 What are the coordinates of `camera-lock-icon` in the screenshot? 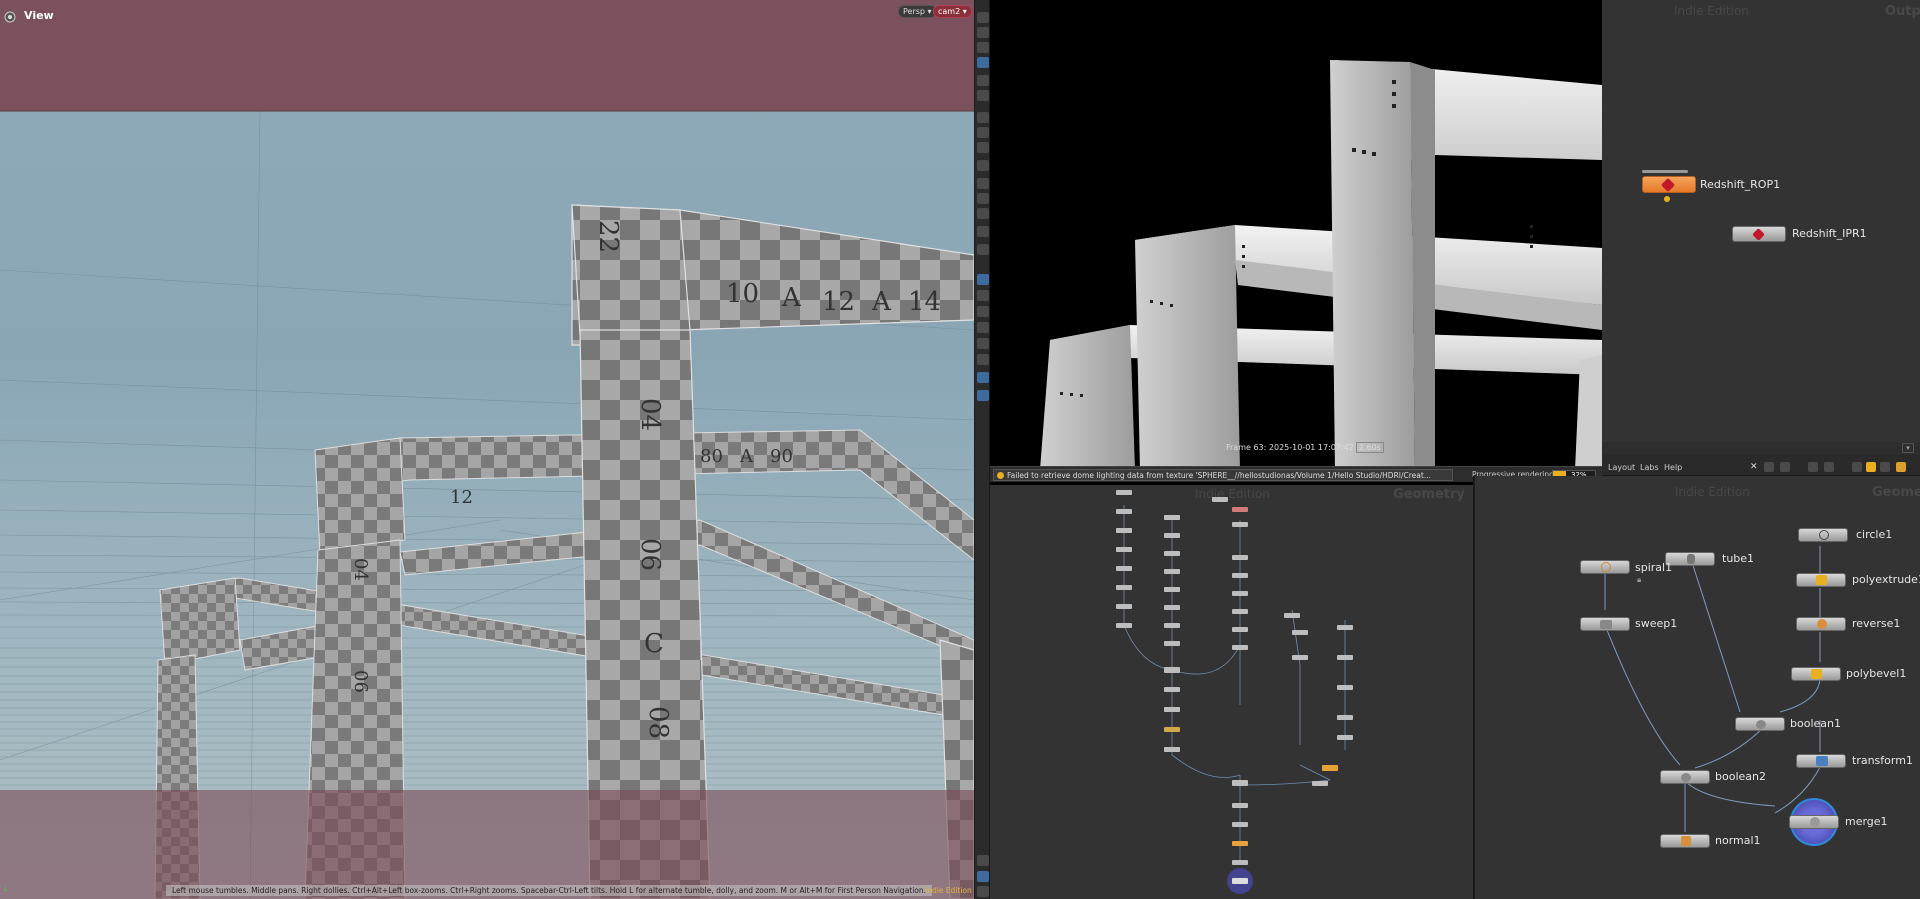 It's located at (983, 891).